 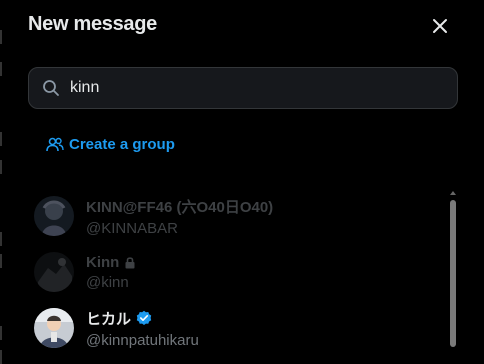 What do you see at coordinates (55, 144) in the screenshot?
I see `people-icon` at bounding box center [55, 144].